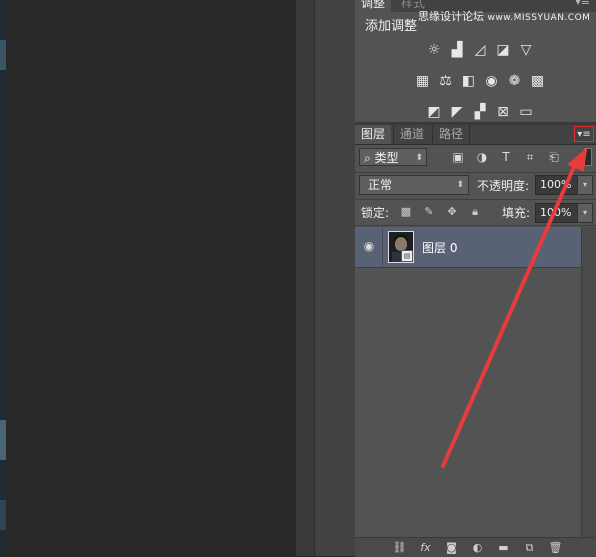 The image size is (596, 557). Describe the element at coordinates (411, 134) in the screenshot. I see `tab-channels: 通道` at that location.